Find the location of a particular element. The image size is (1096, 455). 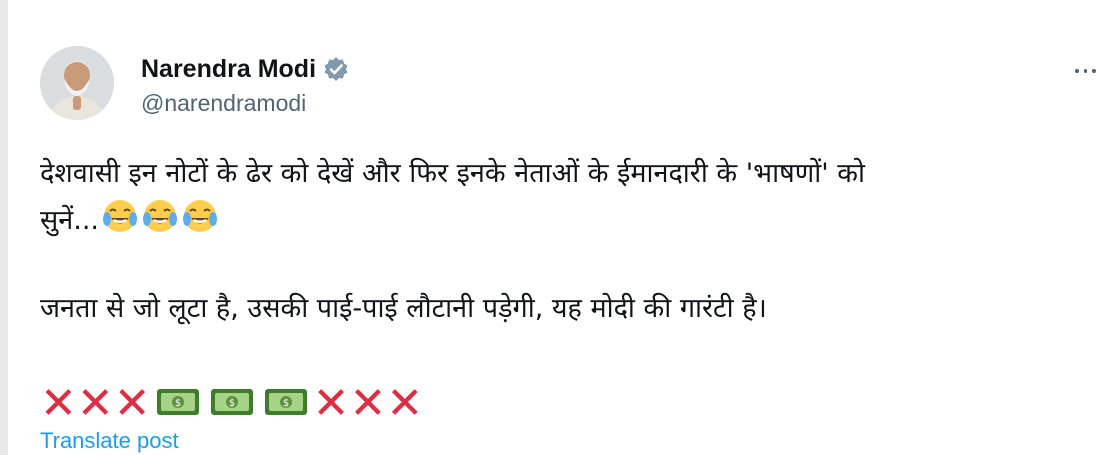

author-handle: @narendramodi is located at coordinates (223, 103).